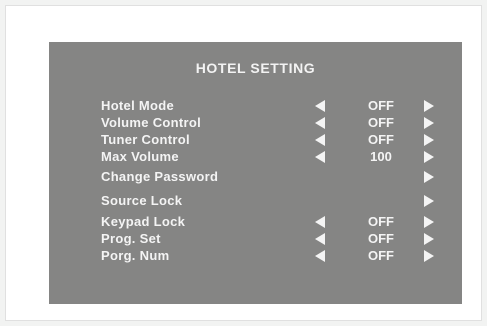 The height and width of the screenshot is (326, 487). I want to click on menu-item-label: Tuner Control, so click(145, 139).